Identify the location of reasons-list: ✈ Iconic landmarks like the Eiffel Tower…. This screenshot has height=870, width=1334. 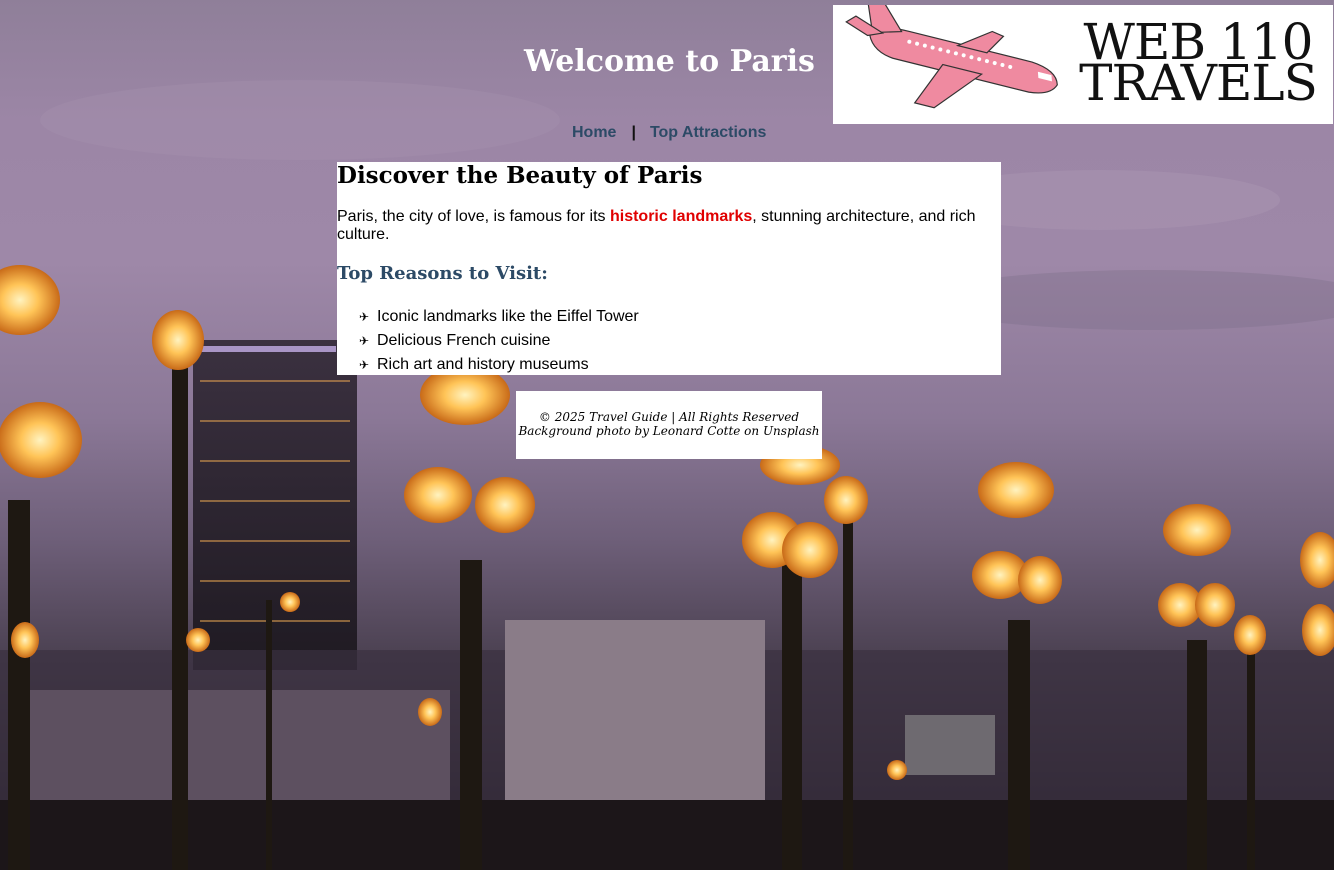
(499, 341).